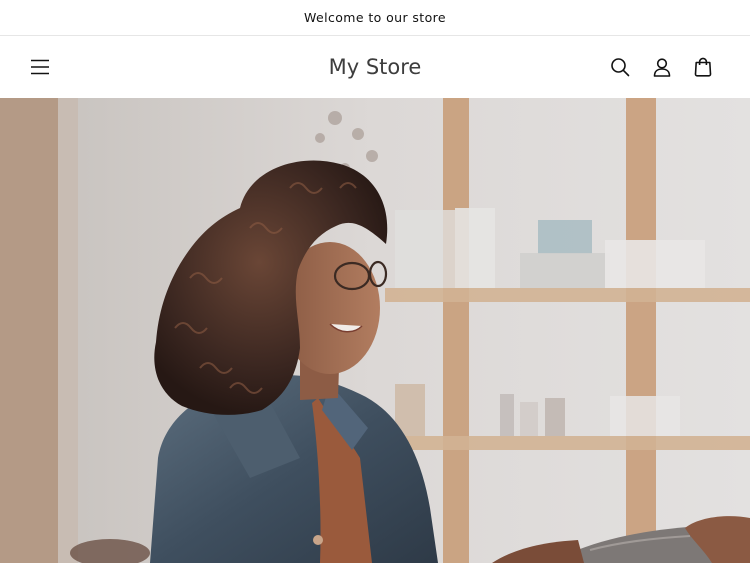  I want to click on account-button, so click(662, 67).